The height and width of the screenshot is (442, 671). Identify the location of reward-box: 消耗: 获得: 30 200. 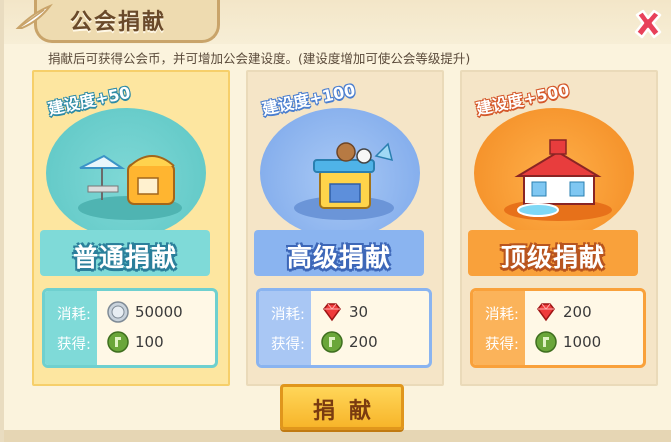
(344, 328).